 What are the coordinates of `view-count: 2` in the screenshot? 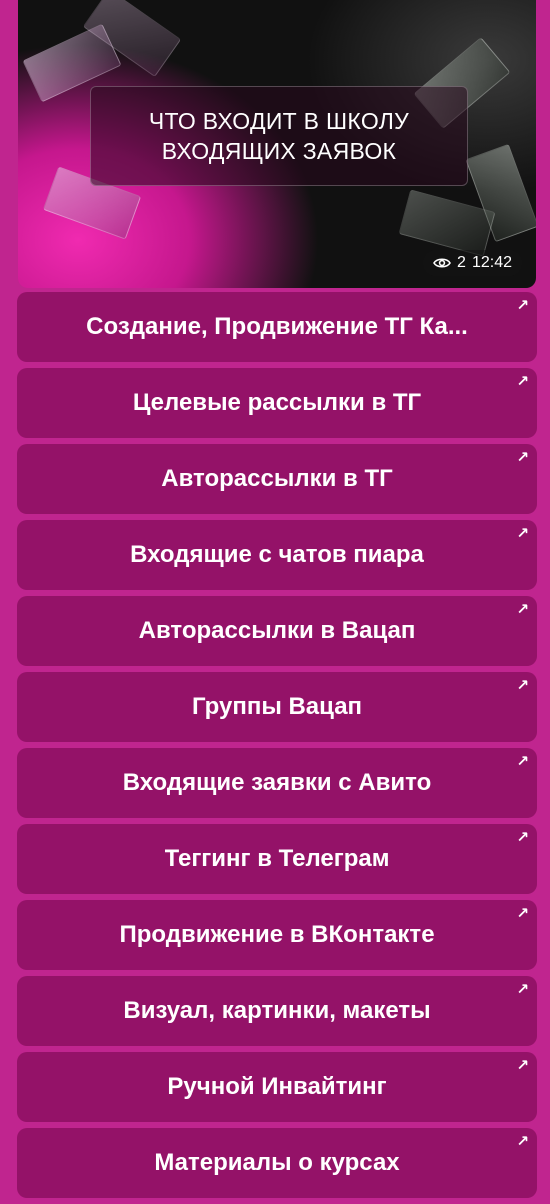 It's located at (461, 262).